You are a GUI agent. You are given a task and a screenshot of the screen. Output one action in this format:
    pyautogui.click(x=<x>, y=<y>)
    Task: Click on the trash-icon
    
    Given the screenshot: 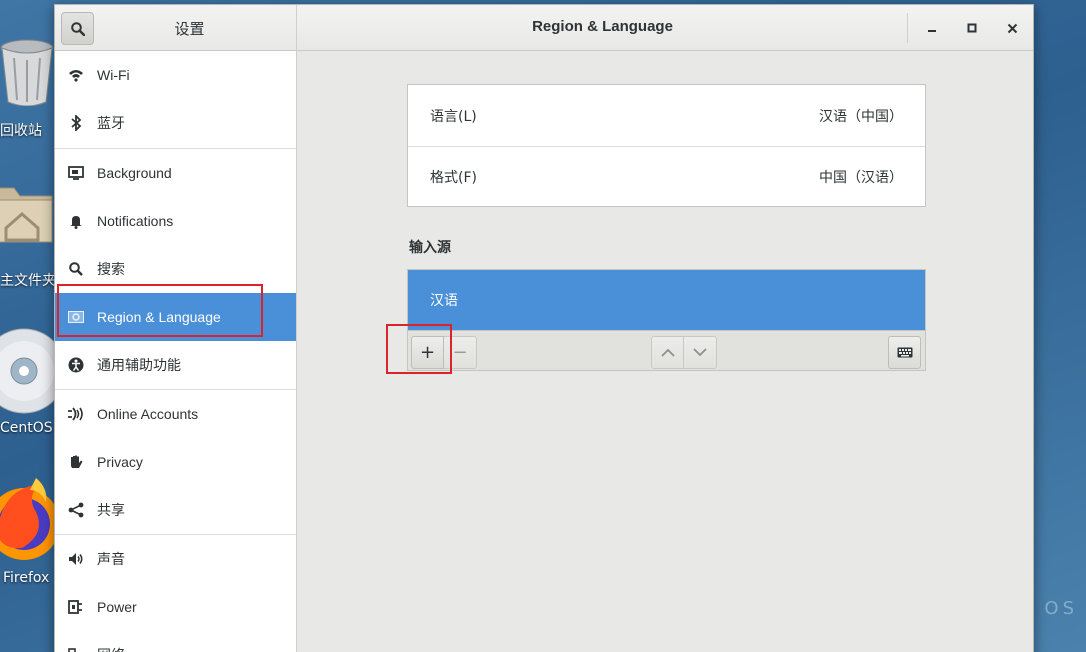 What is the action you would take?
    pyautogui.click(x=27, y=73)
    